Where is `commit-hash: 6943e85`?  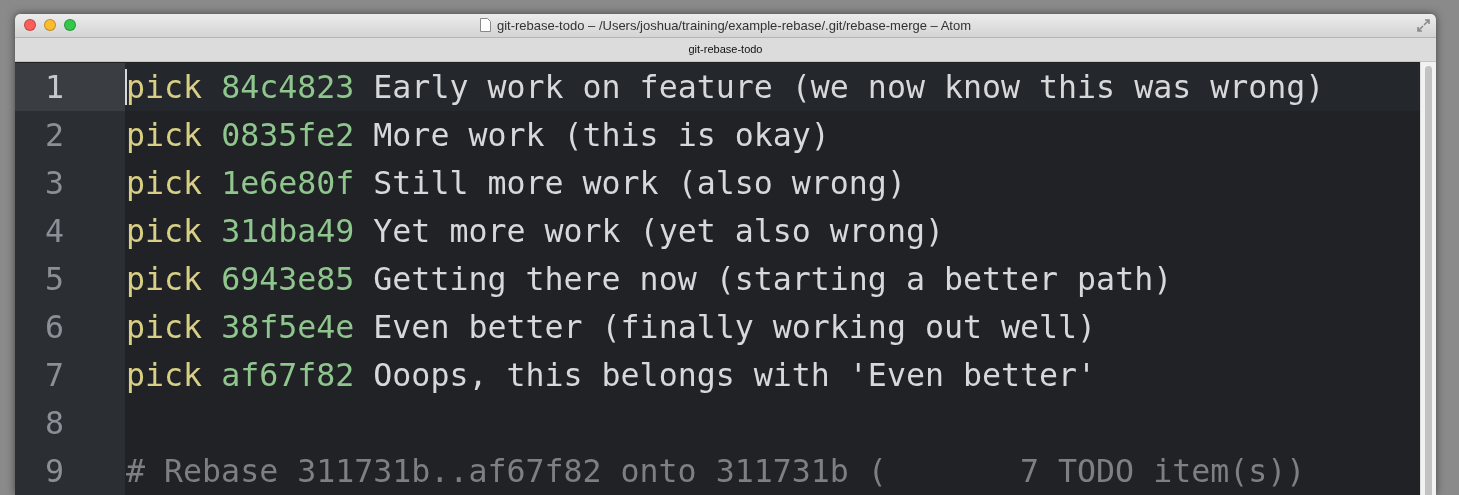 commit-hash: 6943e85 is located at coordinates (288, 279).